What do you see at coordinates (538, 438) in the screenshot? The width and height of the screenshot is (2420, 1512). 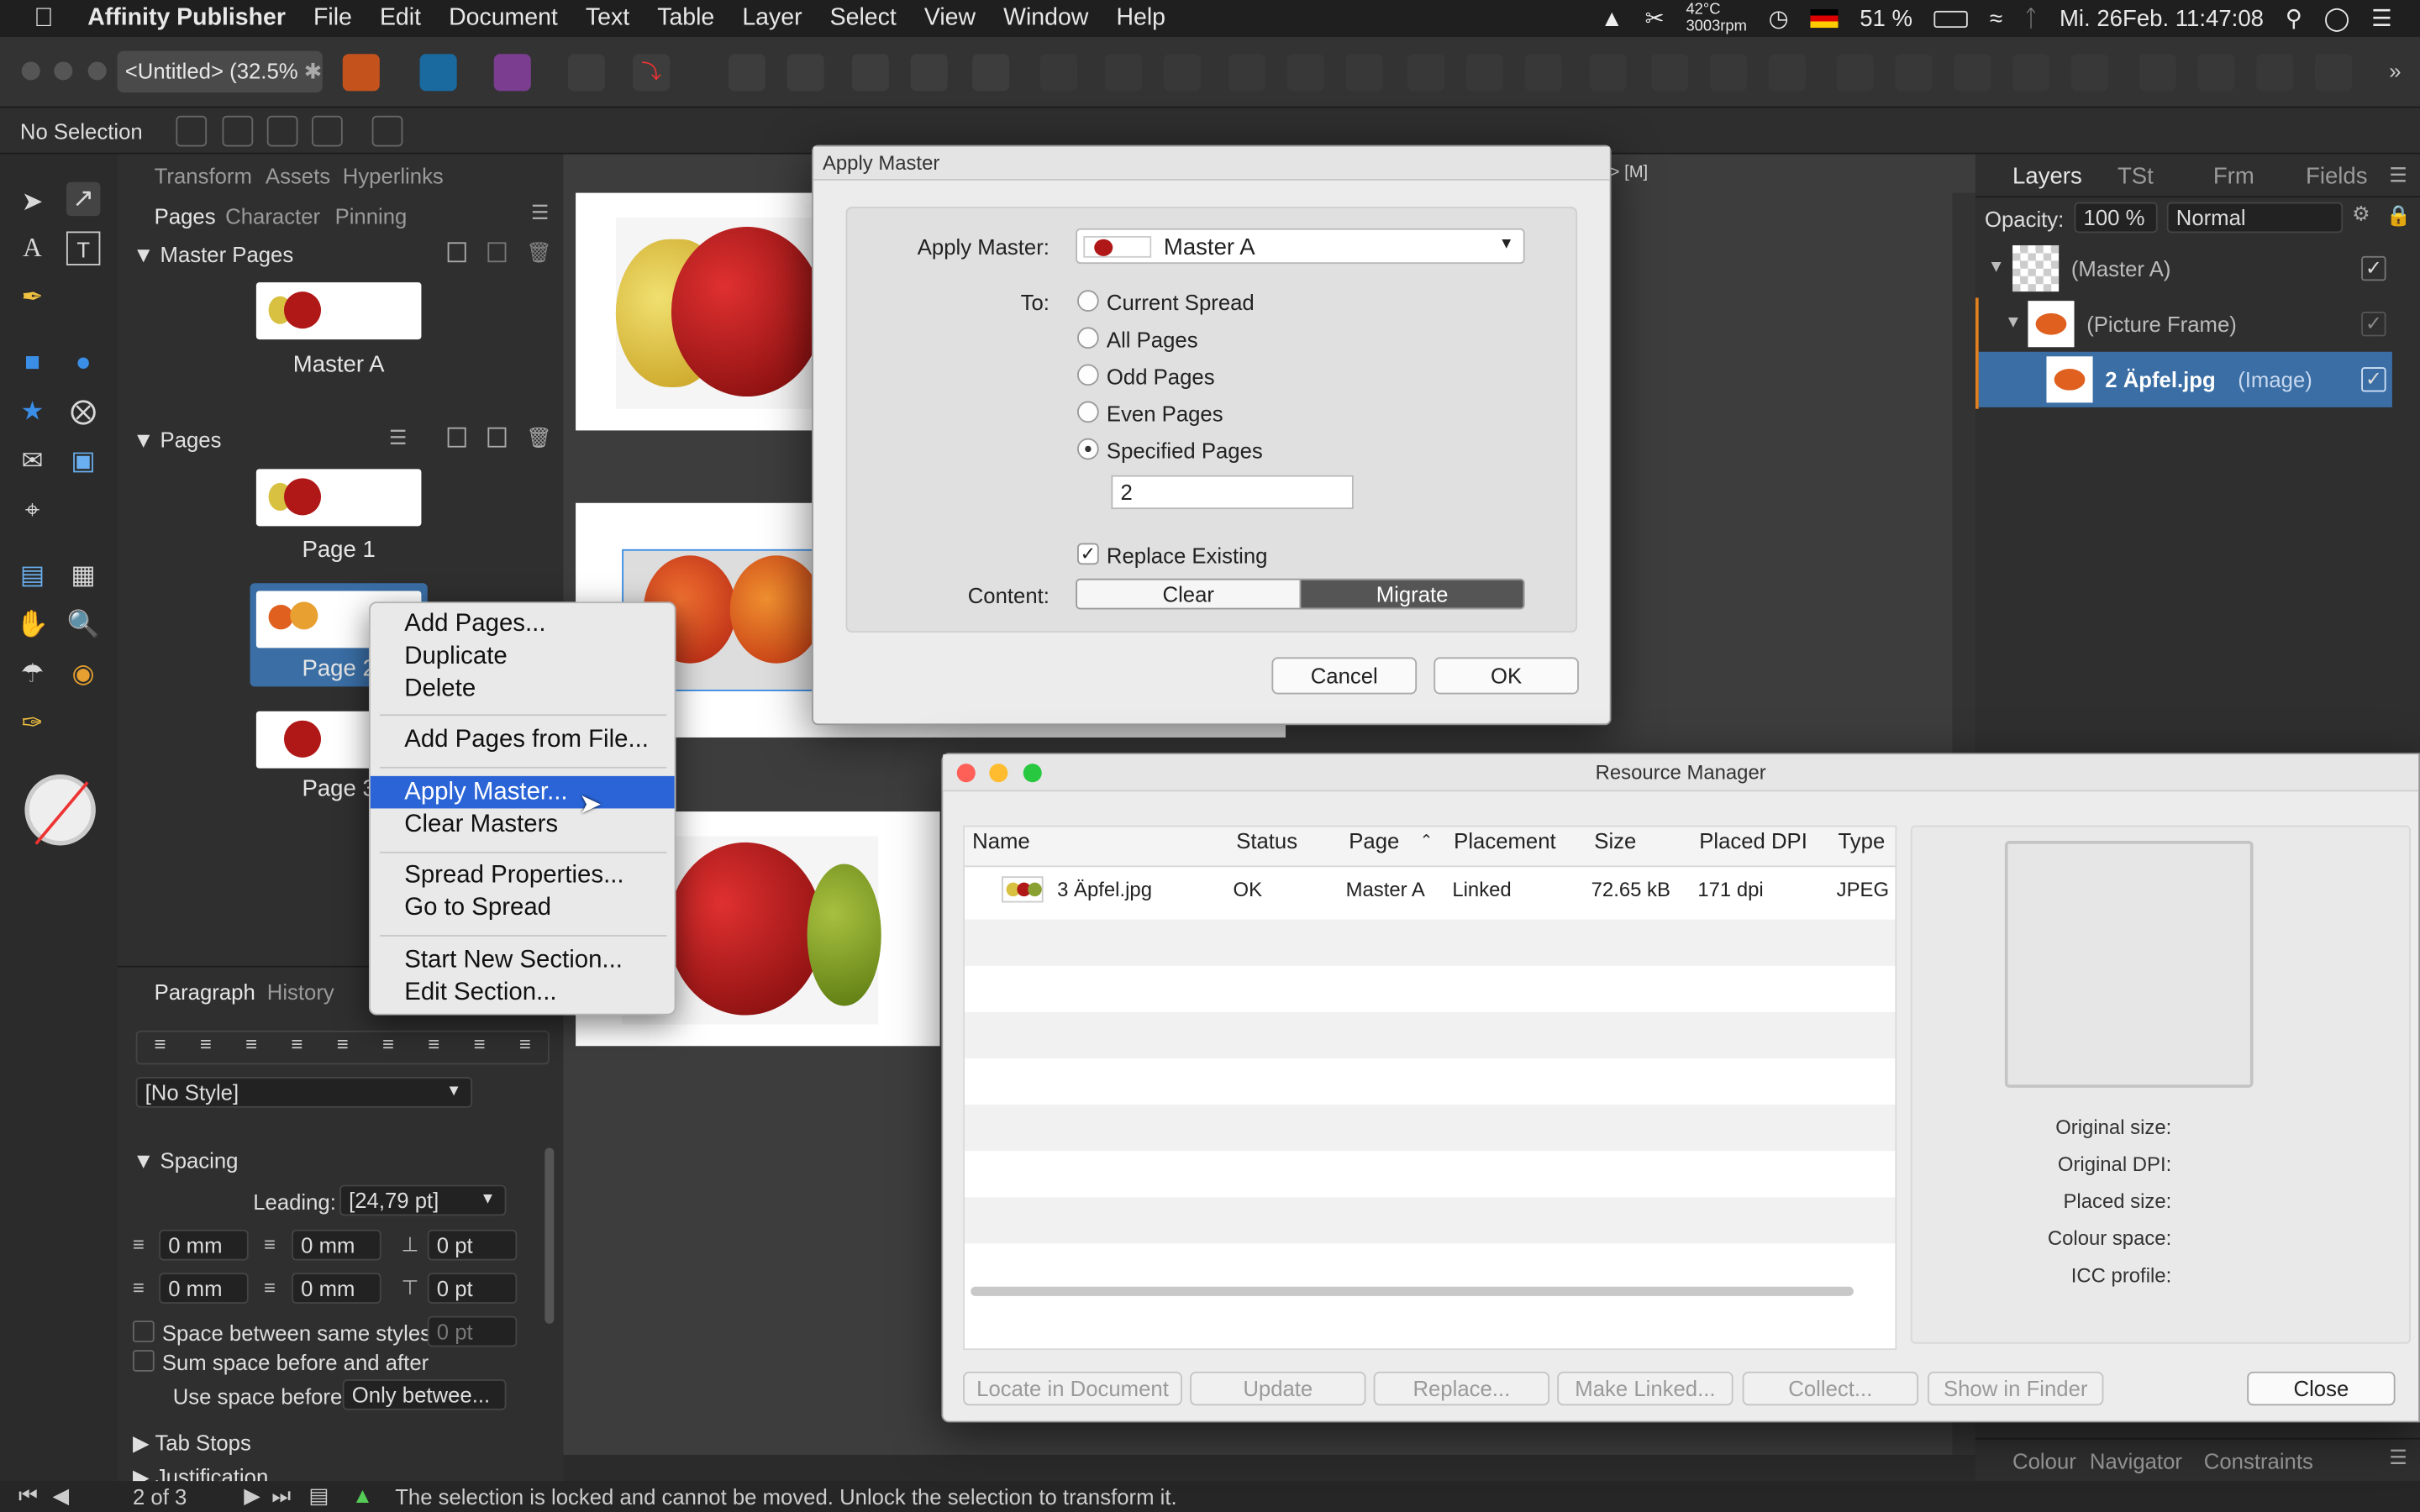 I see `delete-page-icon: 🗑` at bounding box center [538, 438].